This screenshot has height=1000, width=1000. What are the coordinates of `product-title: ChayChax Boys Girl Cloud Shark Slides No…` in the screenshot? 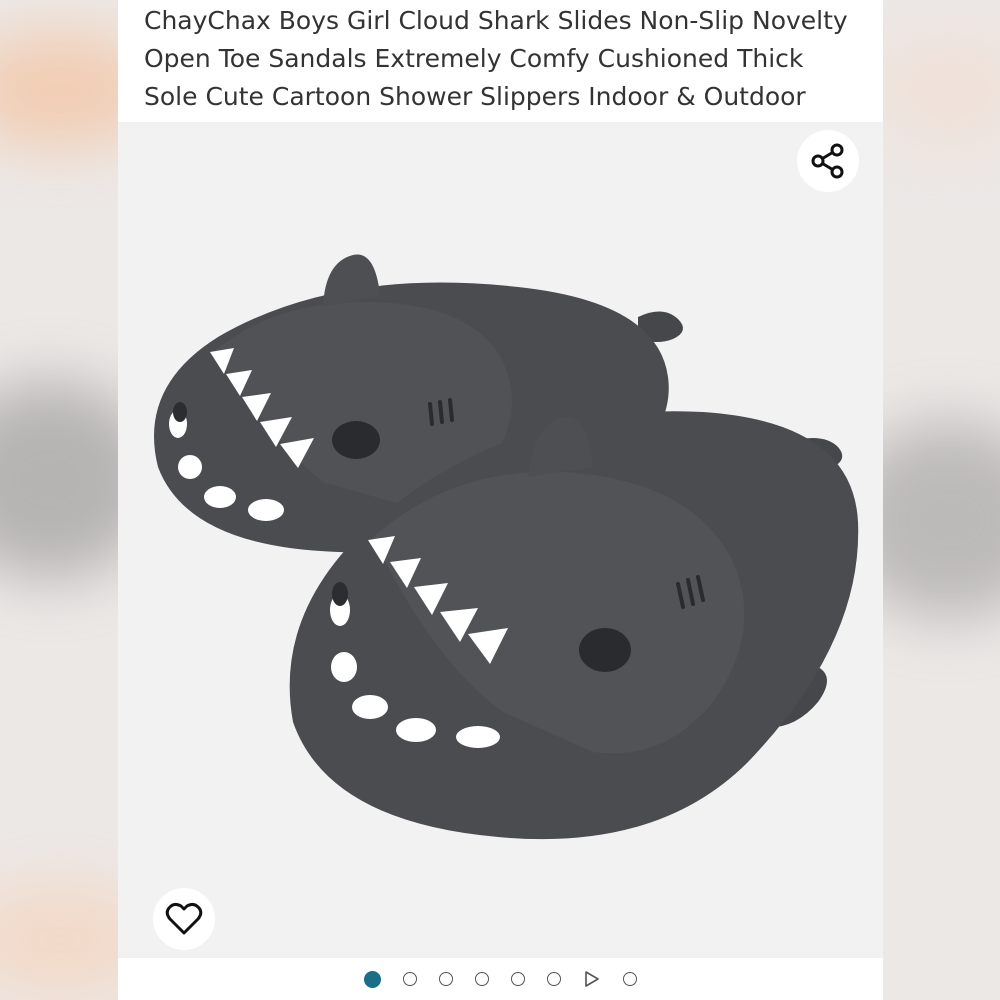 It's located at (496, 58).